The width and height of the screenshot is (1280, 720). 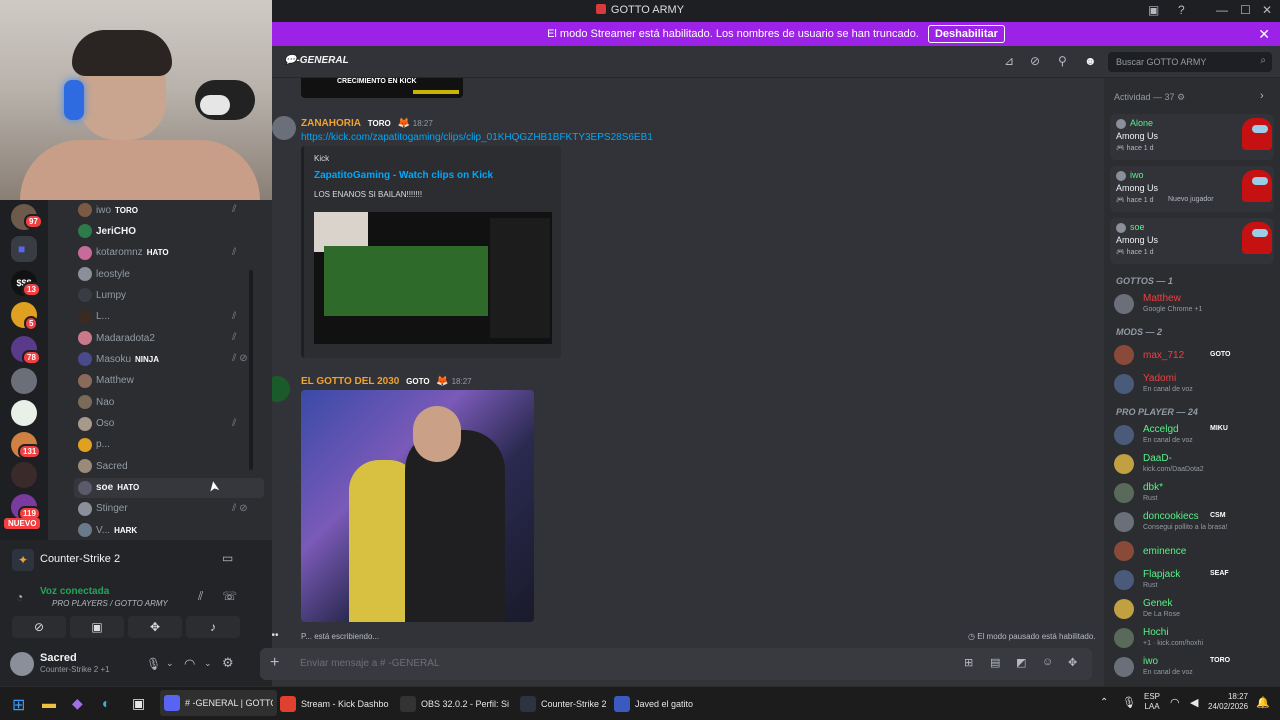 I want to click on member-row: max_712 GOTO, so click(x=1194, y=356).